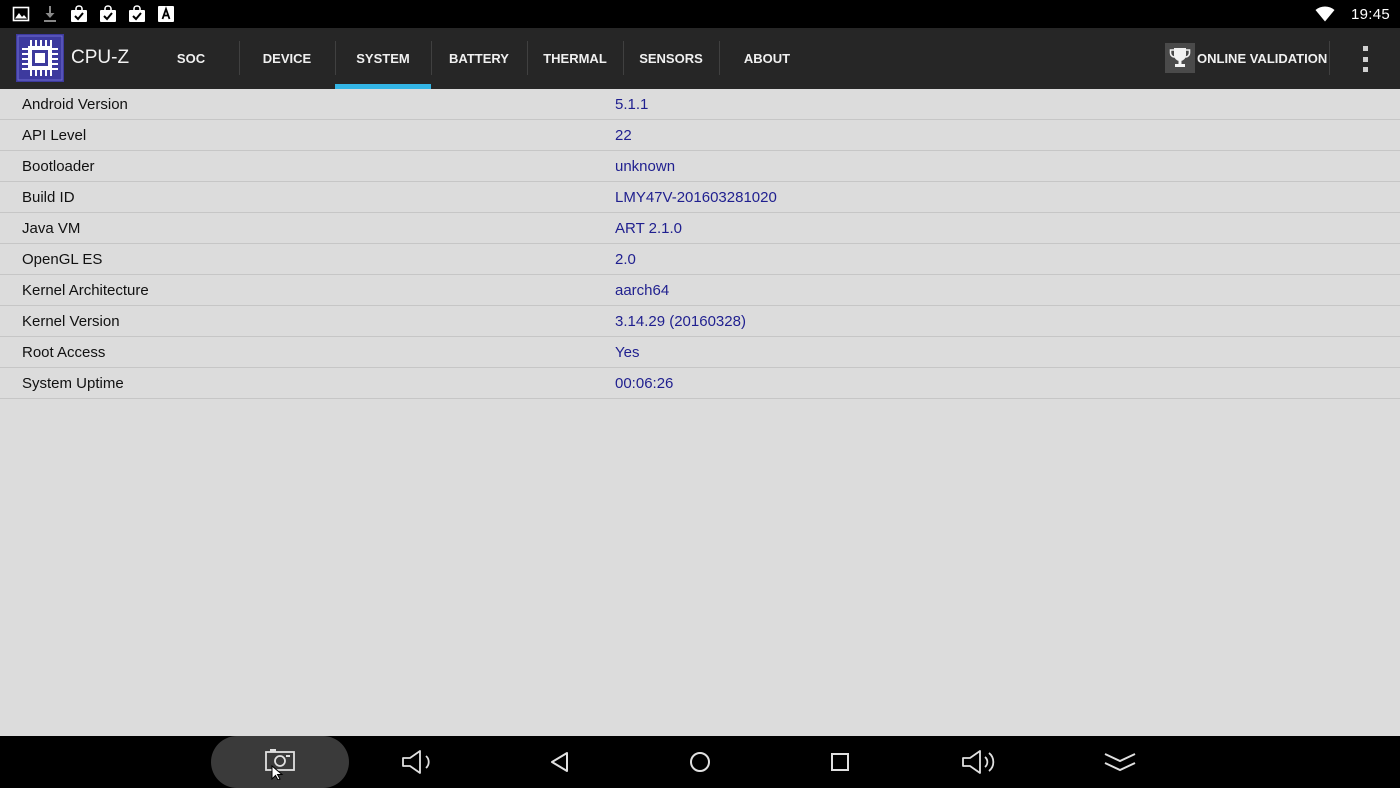 The width and height of the screenshot is (1400, 788). What do you see at coordinates (1262, 58) in the screenshot?
I see `online-validation-label: ONLINE VALIDATION` at bounding box center [1262, 58].